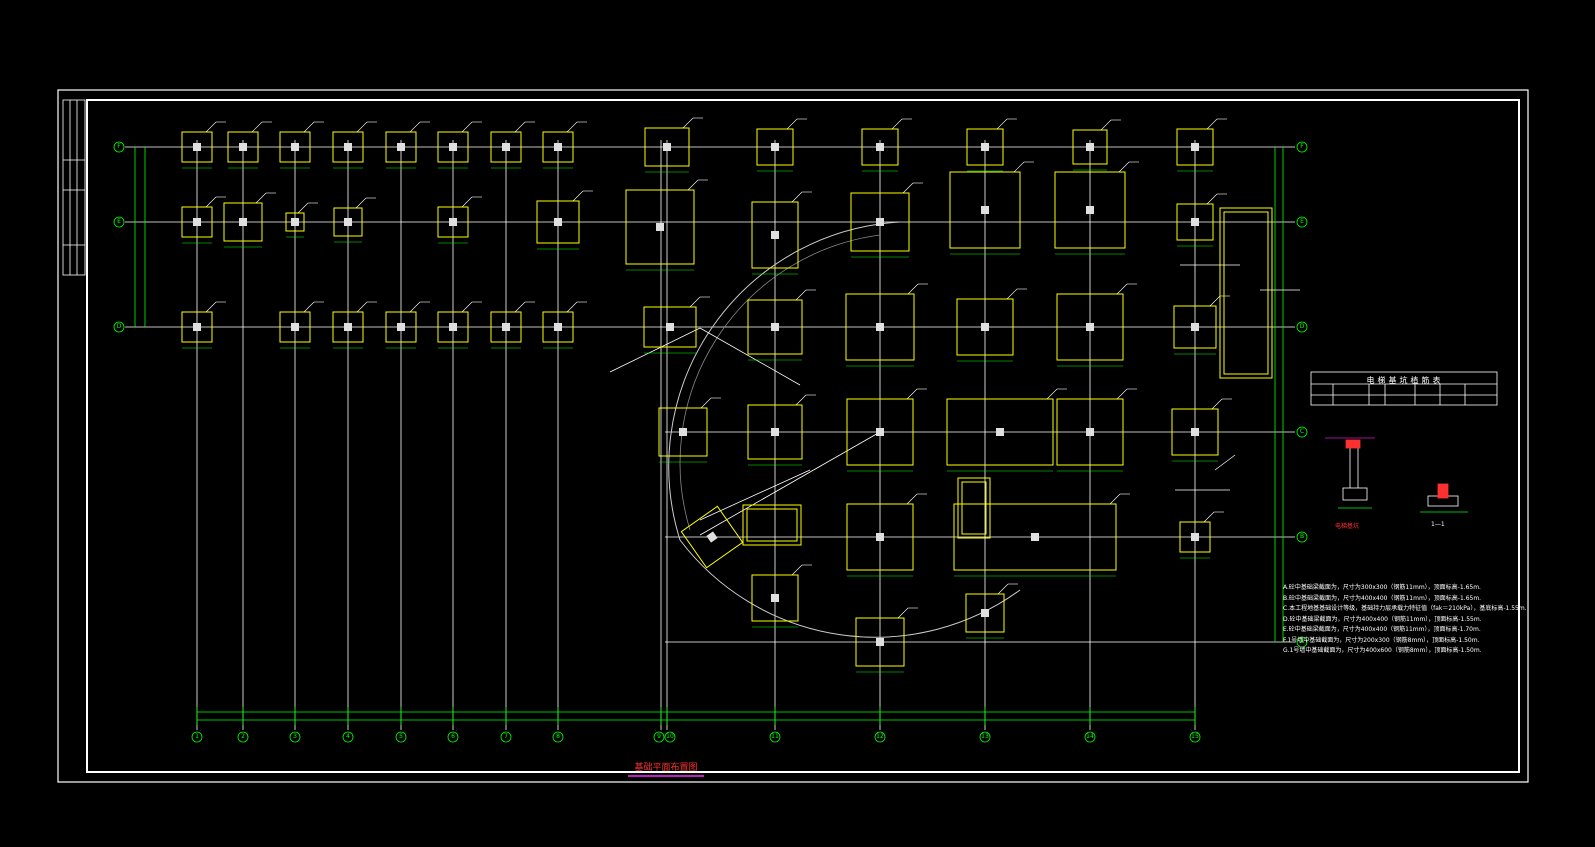 The height and width of the screenshot is (847, 1595). What do you see at coordinates (880, 736) in the screenshot?
I see `column-axis-bubble-label: 12` at bounding box center [880, 736].